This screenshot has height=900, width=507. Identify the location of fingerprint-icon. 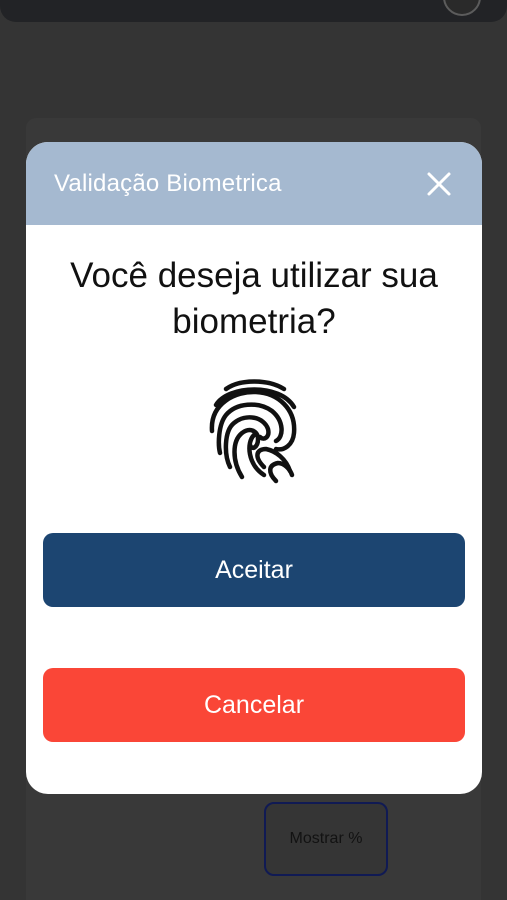
(253, 431).